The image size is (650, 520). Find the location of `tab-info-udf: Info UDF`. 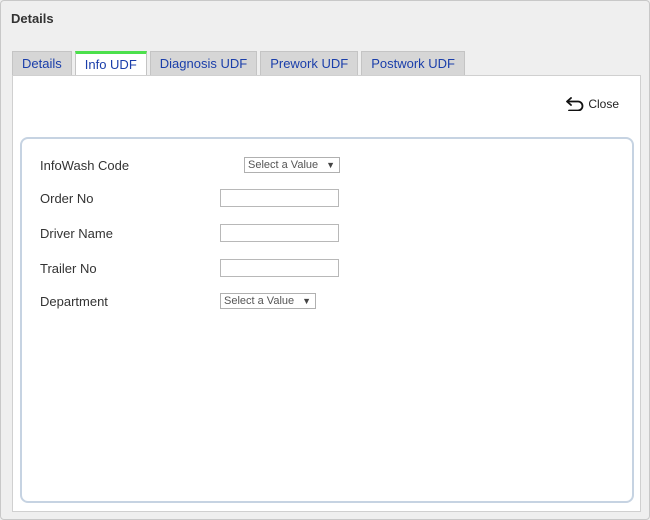

tab-info-udf: Info UDF is located at coordinates (110, 63).